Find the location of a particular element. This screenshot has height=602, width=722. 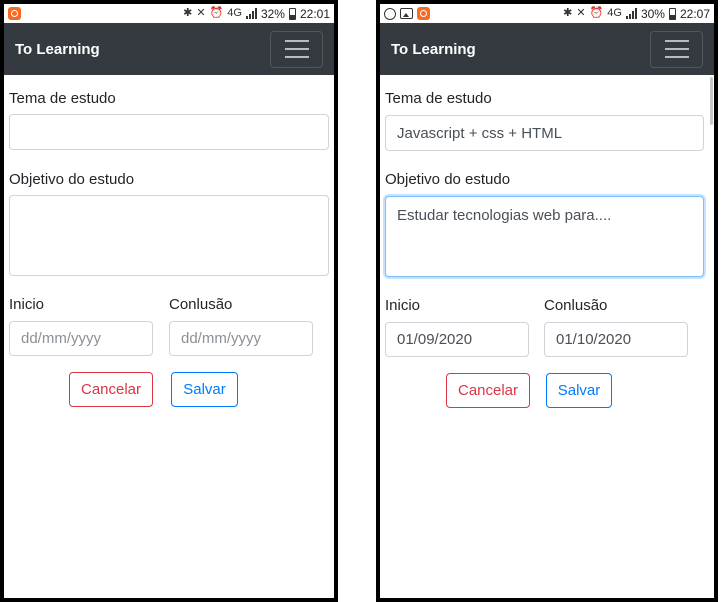

status-bar-right: ✱ ✕ ⏰ 4G 30% 22:07 is located at coordinates (636, 14).